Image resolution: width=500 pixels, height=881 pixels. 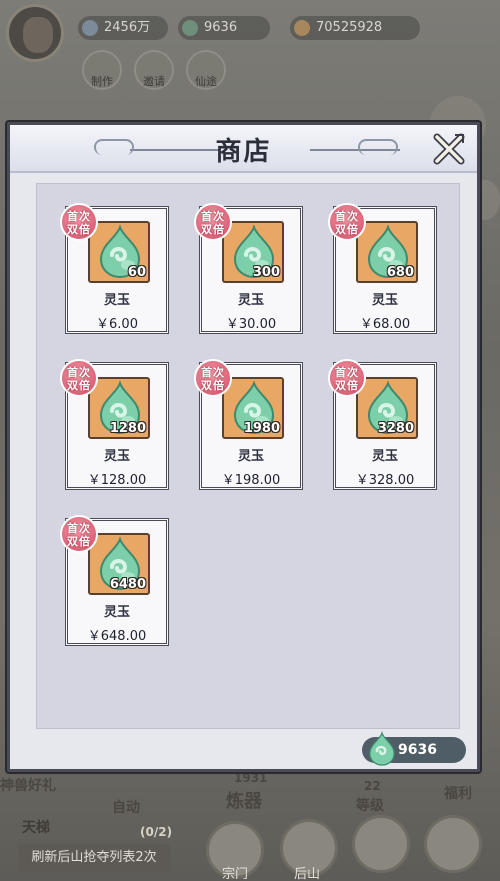 I want to click on immortal-path-button: 仙途, so click(x=206, y=70).